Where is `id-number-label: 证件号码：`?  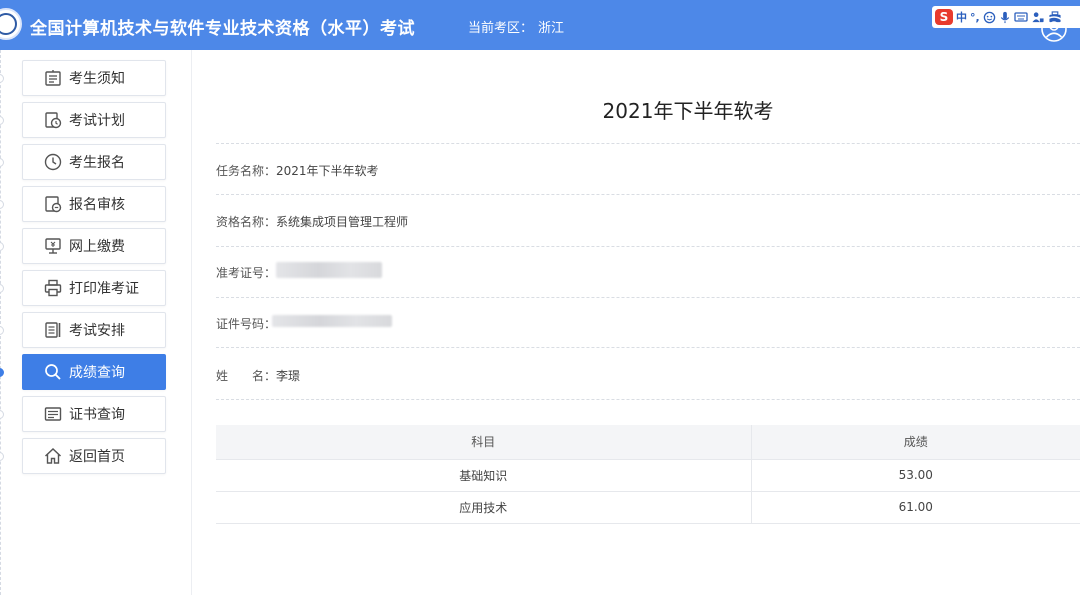 id-number-label: 证件号码： is located at coordinates (246, 324).